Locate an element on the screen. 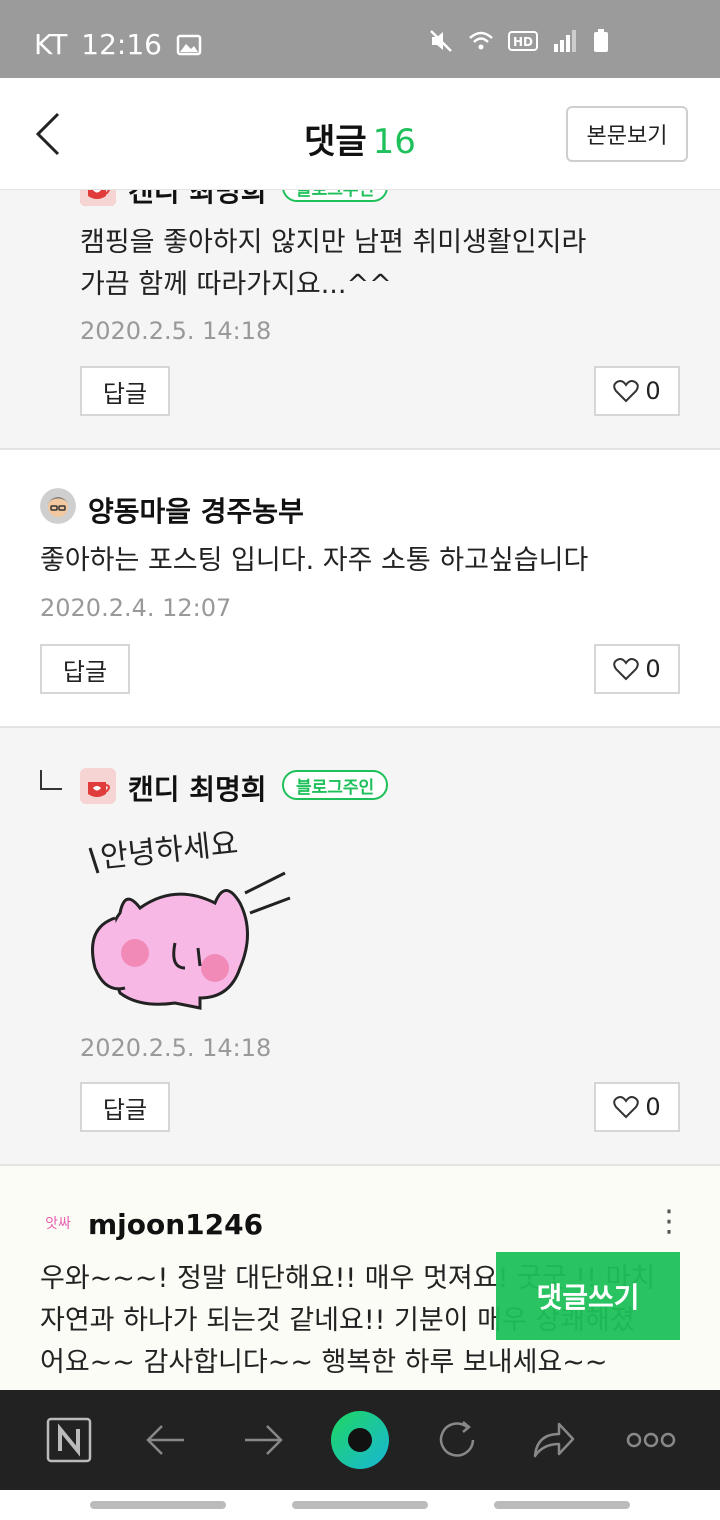  sticker-text: 안녕하세요 is located at coordinates (169, 850).